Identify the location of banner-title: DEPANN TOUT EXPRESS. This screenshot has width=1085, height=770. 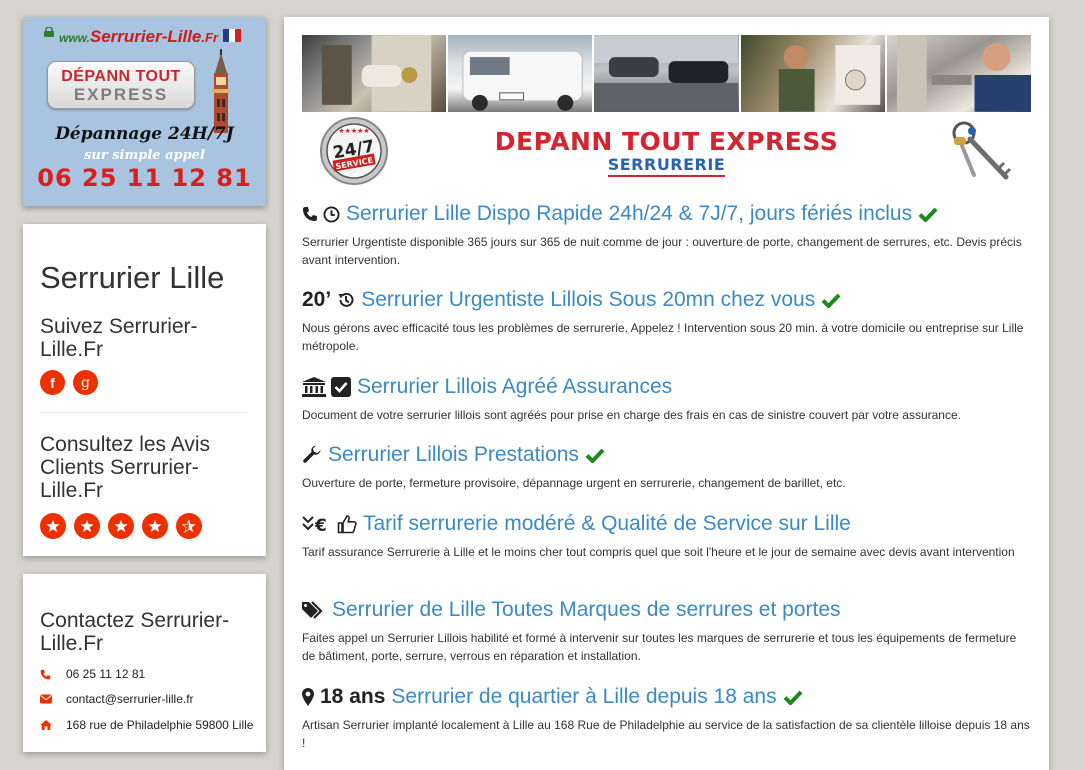
(666, 141).